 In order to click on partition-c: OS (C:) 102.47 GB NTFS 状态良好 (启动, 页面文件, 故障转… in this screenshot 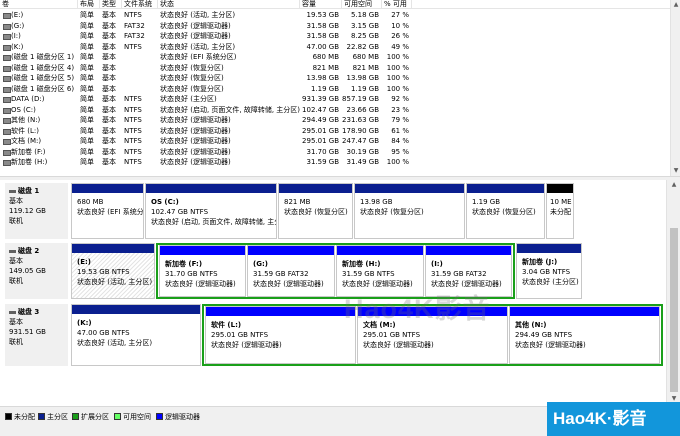, I will do `click(211, 211)`.